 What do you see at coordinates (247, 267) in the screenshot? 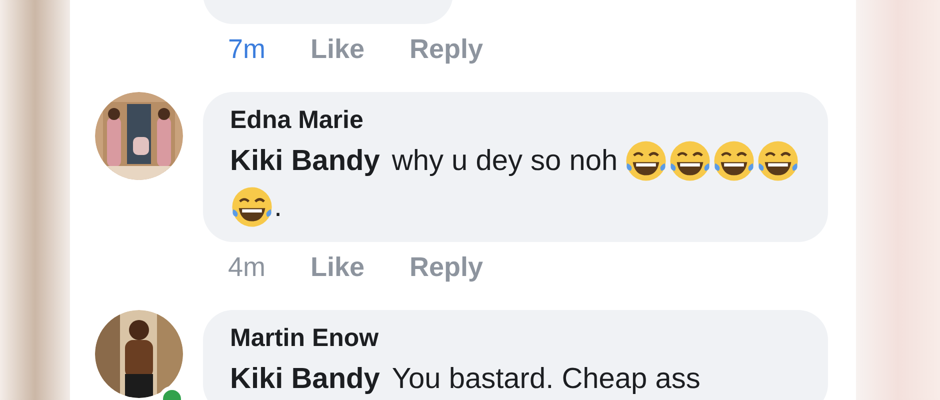
I see `comment-time: 4m` at bounding box center [247, 267].